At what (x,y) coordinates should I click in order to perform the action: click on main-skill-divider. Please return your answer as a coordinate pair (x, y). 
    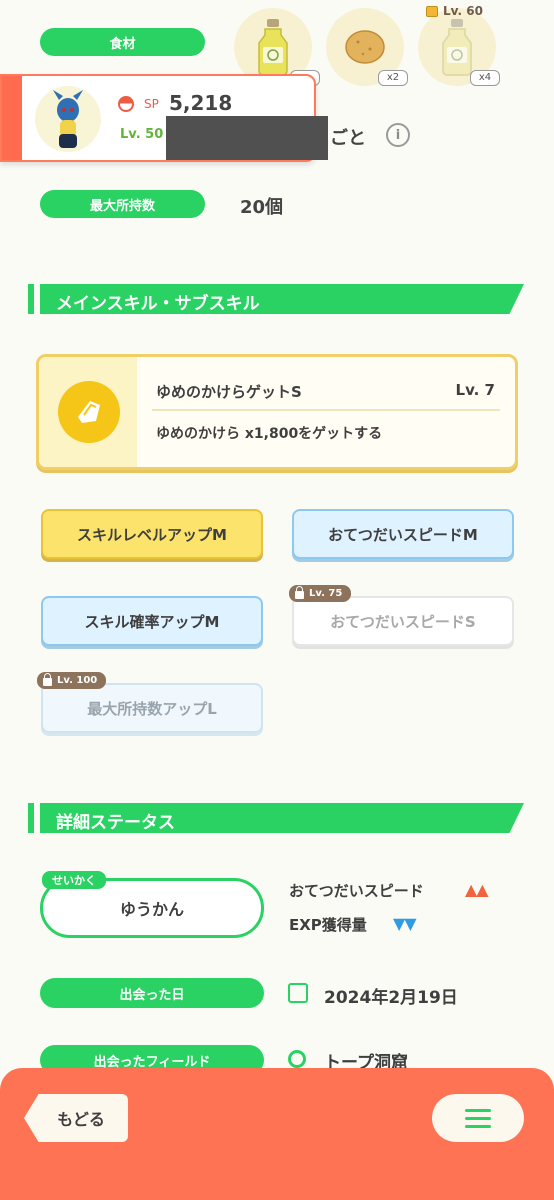
    Looking at the image, I should click on (326, 410).